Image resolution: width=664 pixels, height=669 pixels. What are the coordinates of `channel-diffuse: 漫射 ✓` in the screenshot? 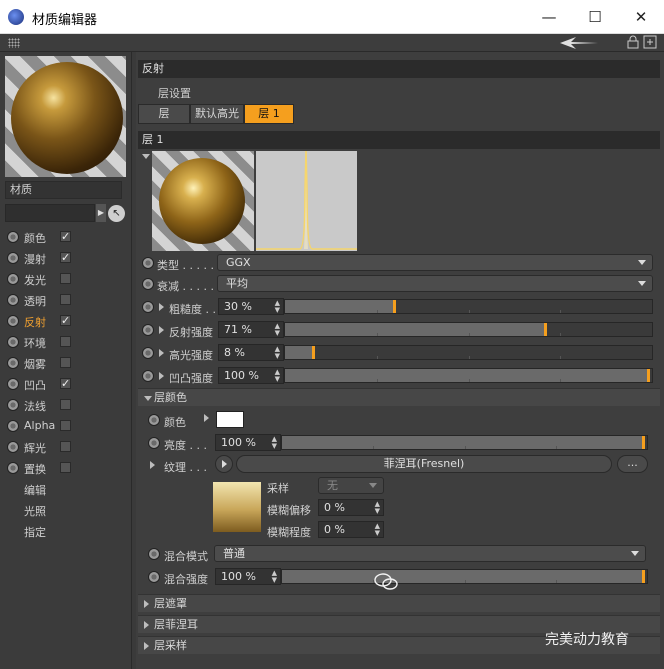 It's located at (66, 258).